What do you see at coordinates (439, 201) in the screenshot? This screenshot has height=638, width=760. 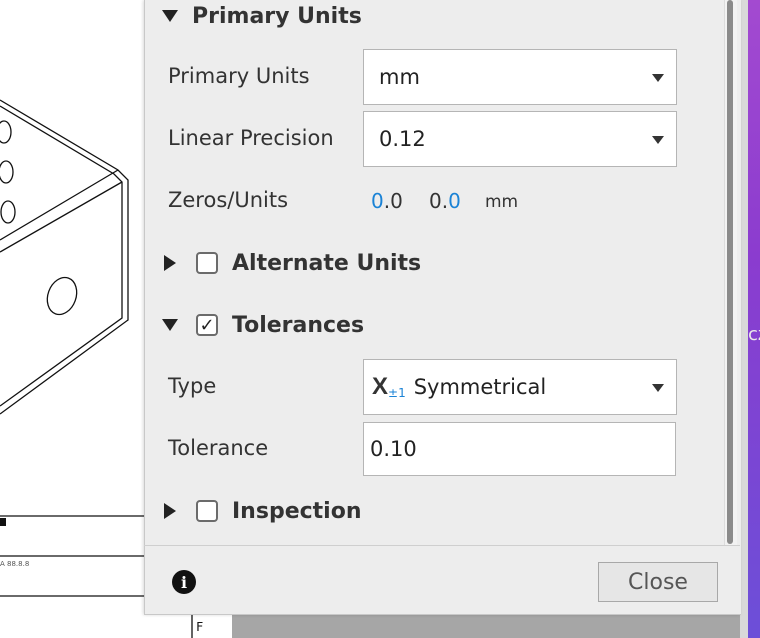 I see `zeros-trailing-rest: 0.` at bounding box center [439, 201].